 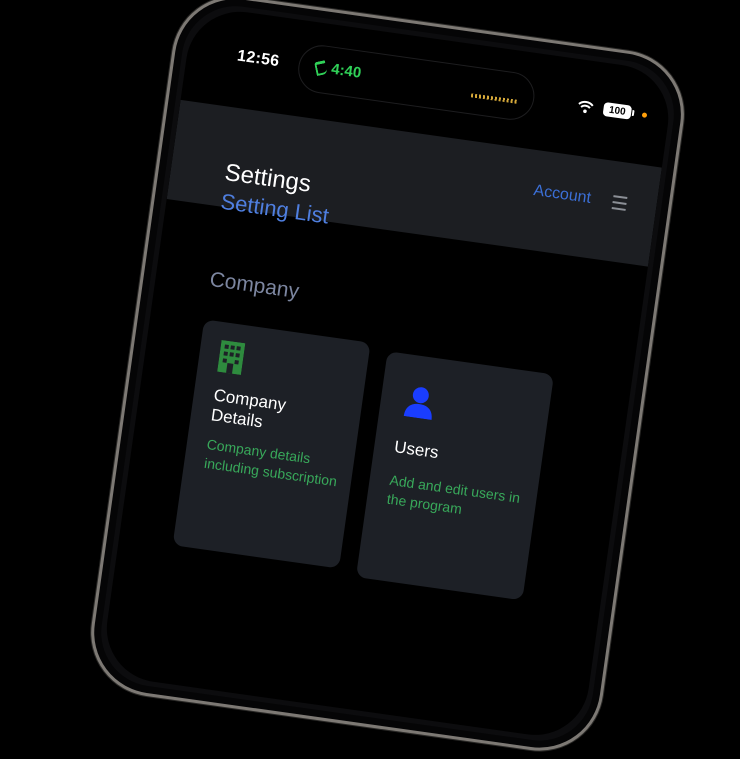 I want to click on call-timer: 4:40, so click(x=346, y=71).